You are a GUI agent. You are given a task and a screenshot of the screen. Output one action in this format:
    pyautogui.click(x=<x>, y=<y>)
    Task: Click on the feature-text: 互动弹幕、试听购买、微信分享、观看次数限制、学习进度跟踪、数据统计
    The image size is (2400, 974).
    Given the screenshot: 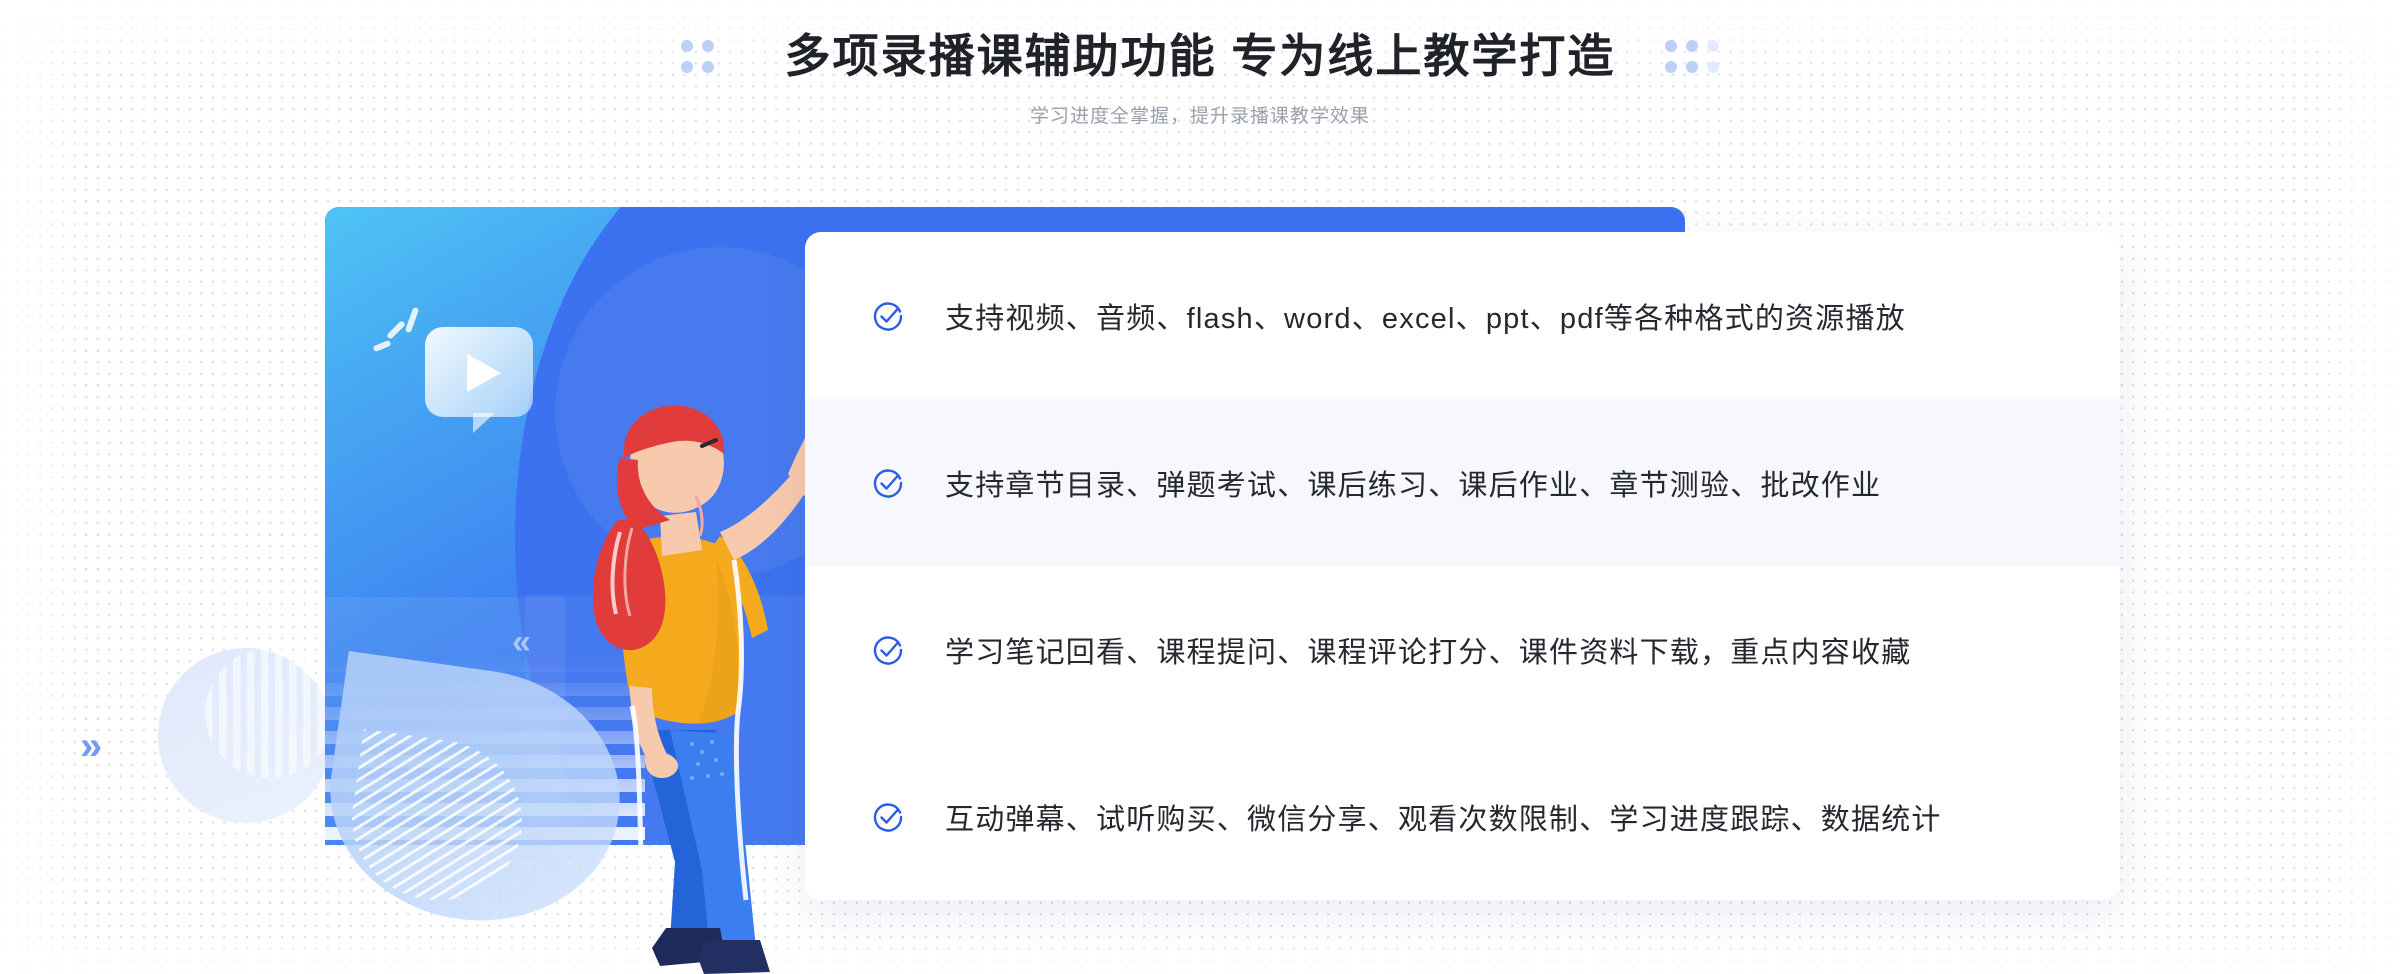 What is the action you would take?
    pyautogui.click(x=1443, y=819)
    